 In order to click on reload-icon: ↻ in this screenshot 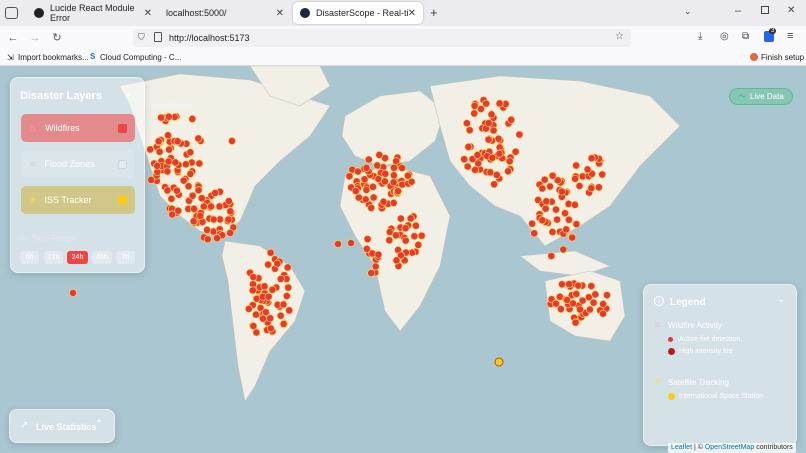, I will do `click(57, 38)`.